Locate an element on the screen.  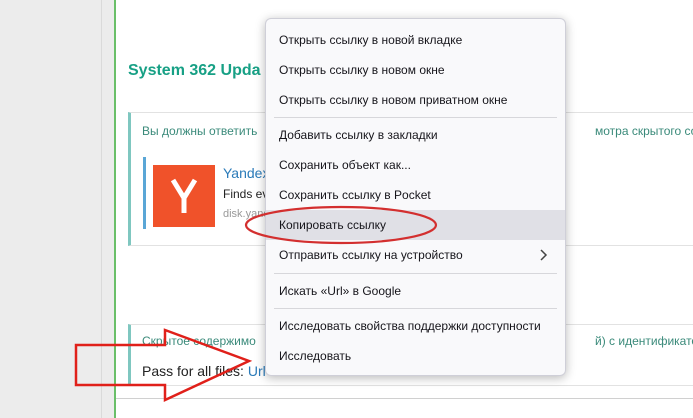
hidden-content-right: й) с идентификатором is located at coordinates (644, 341).